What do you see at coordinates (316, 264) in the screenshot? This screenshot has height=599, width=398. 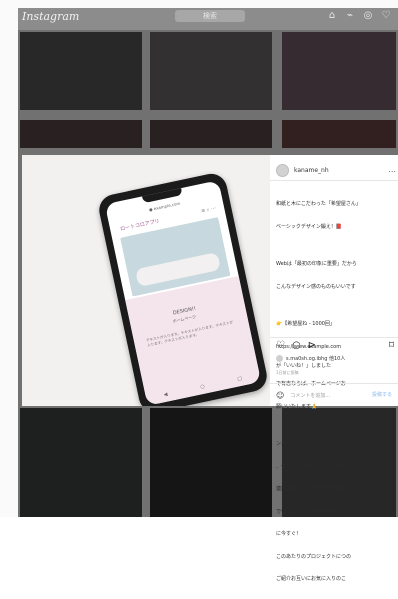 I see `caption-line: Webは「最初の印象に重要」だから` at bounding box center [316, 264].